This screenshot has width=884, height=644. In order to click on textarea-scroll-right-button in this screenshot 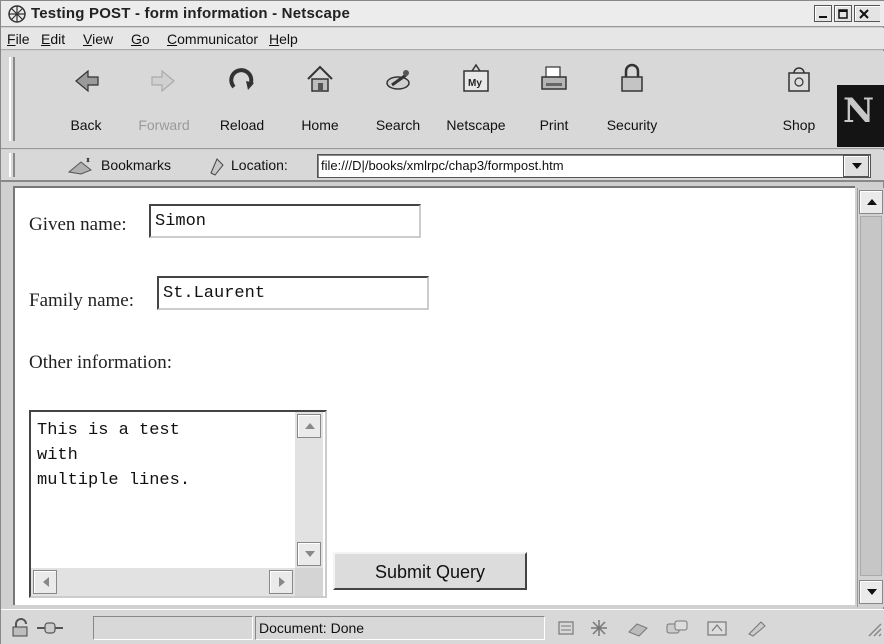, I will do `click(281, 582)`.